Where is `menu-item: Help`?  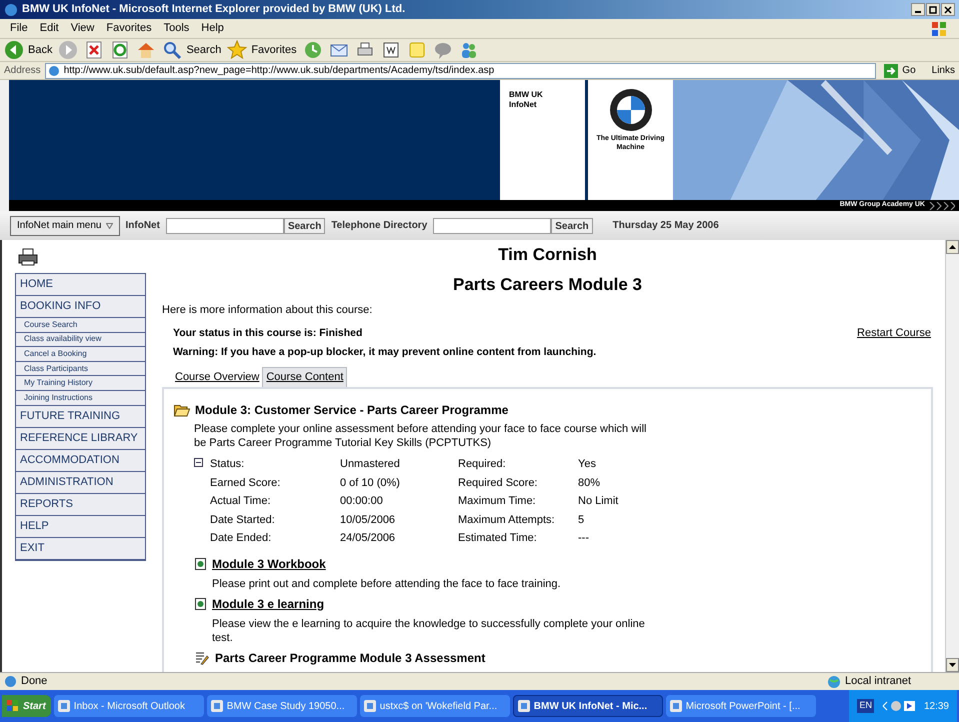 menu-item: Help is located at coordinates (212, 28).